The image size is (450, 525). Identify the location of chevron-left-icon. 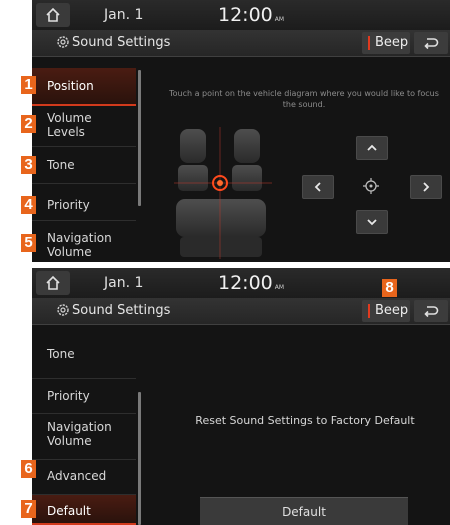
(317, 187).